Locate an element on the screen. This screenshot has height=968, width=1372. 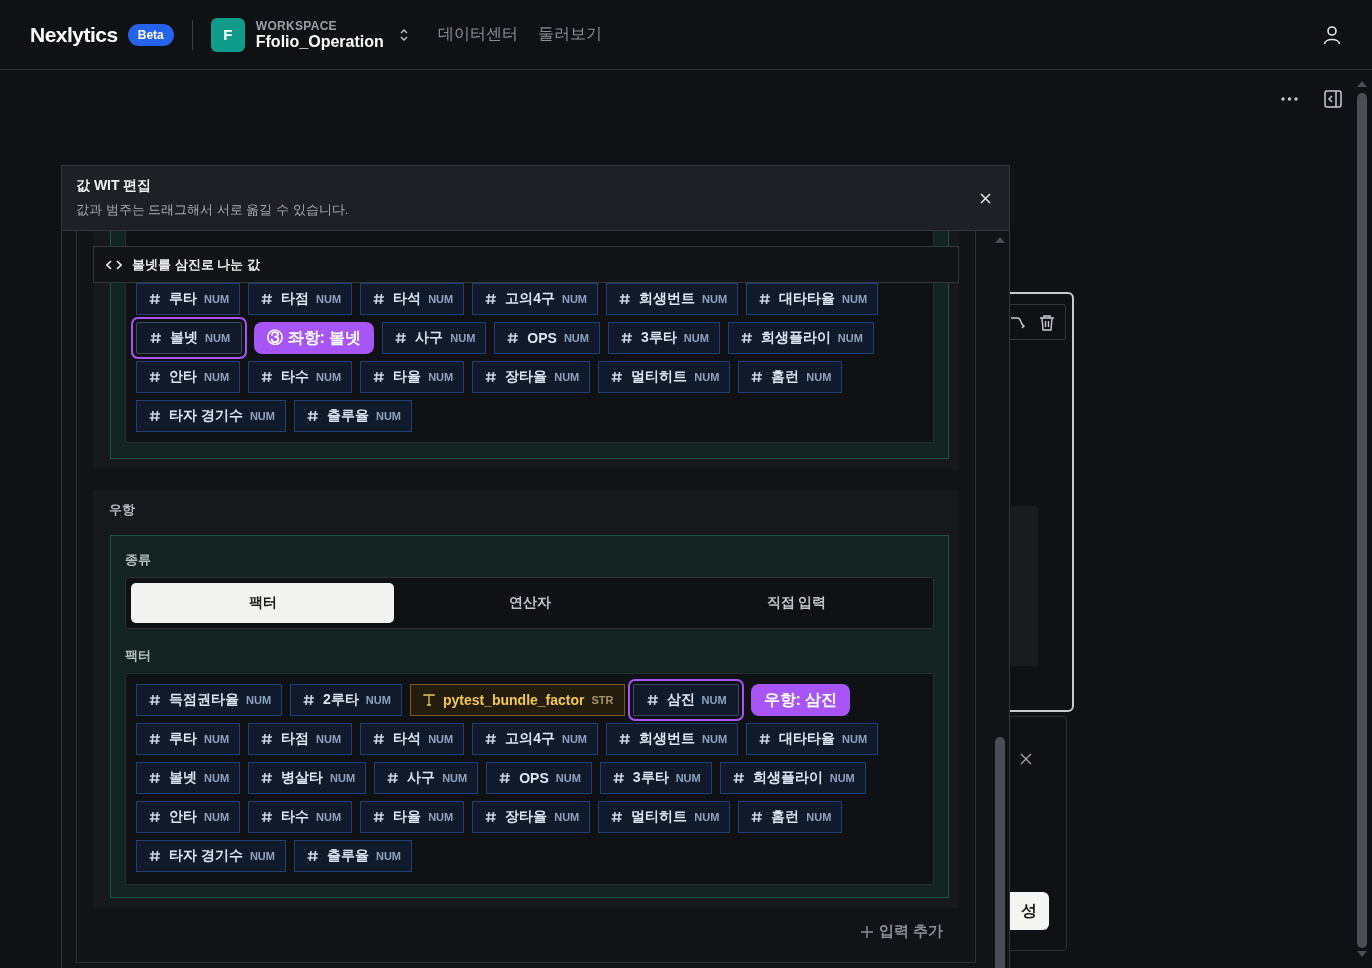
workspace-name: Ffolio_Operation is located at coordinates (319, 41).